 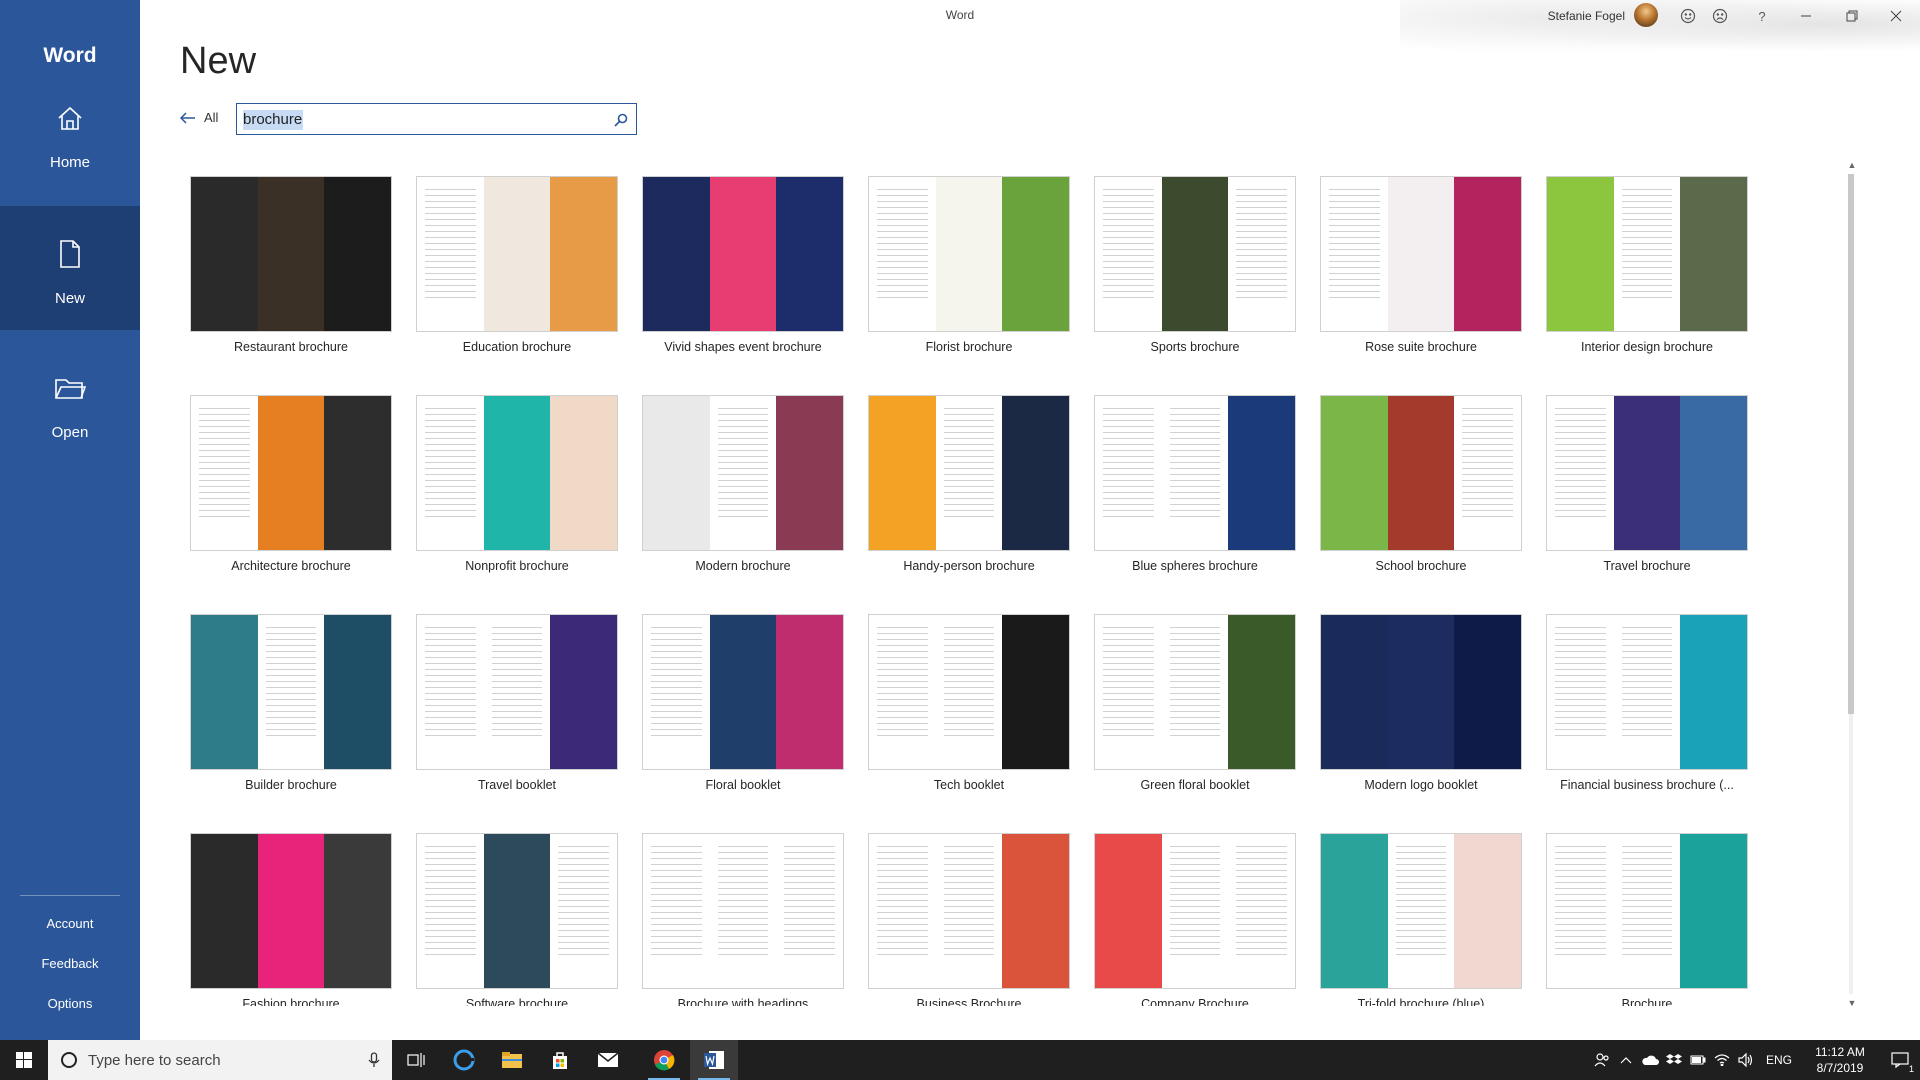 I want to click on template-name: Restaurant brochure, so click(x=291, y=347).